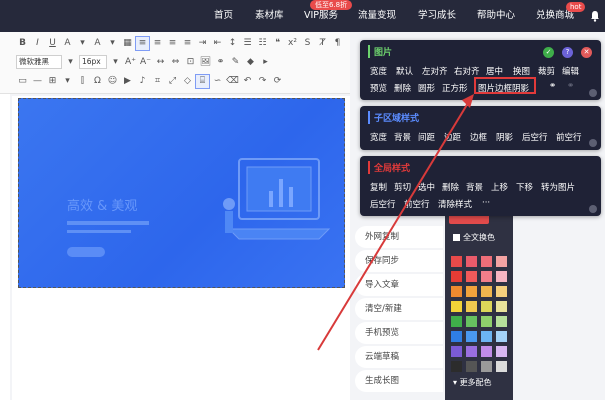 This screenshot has width=605, height=400. I want to click on child-margin-button: 边距, so click(452, 137).